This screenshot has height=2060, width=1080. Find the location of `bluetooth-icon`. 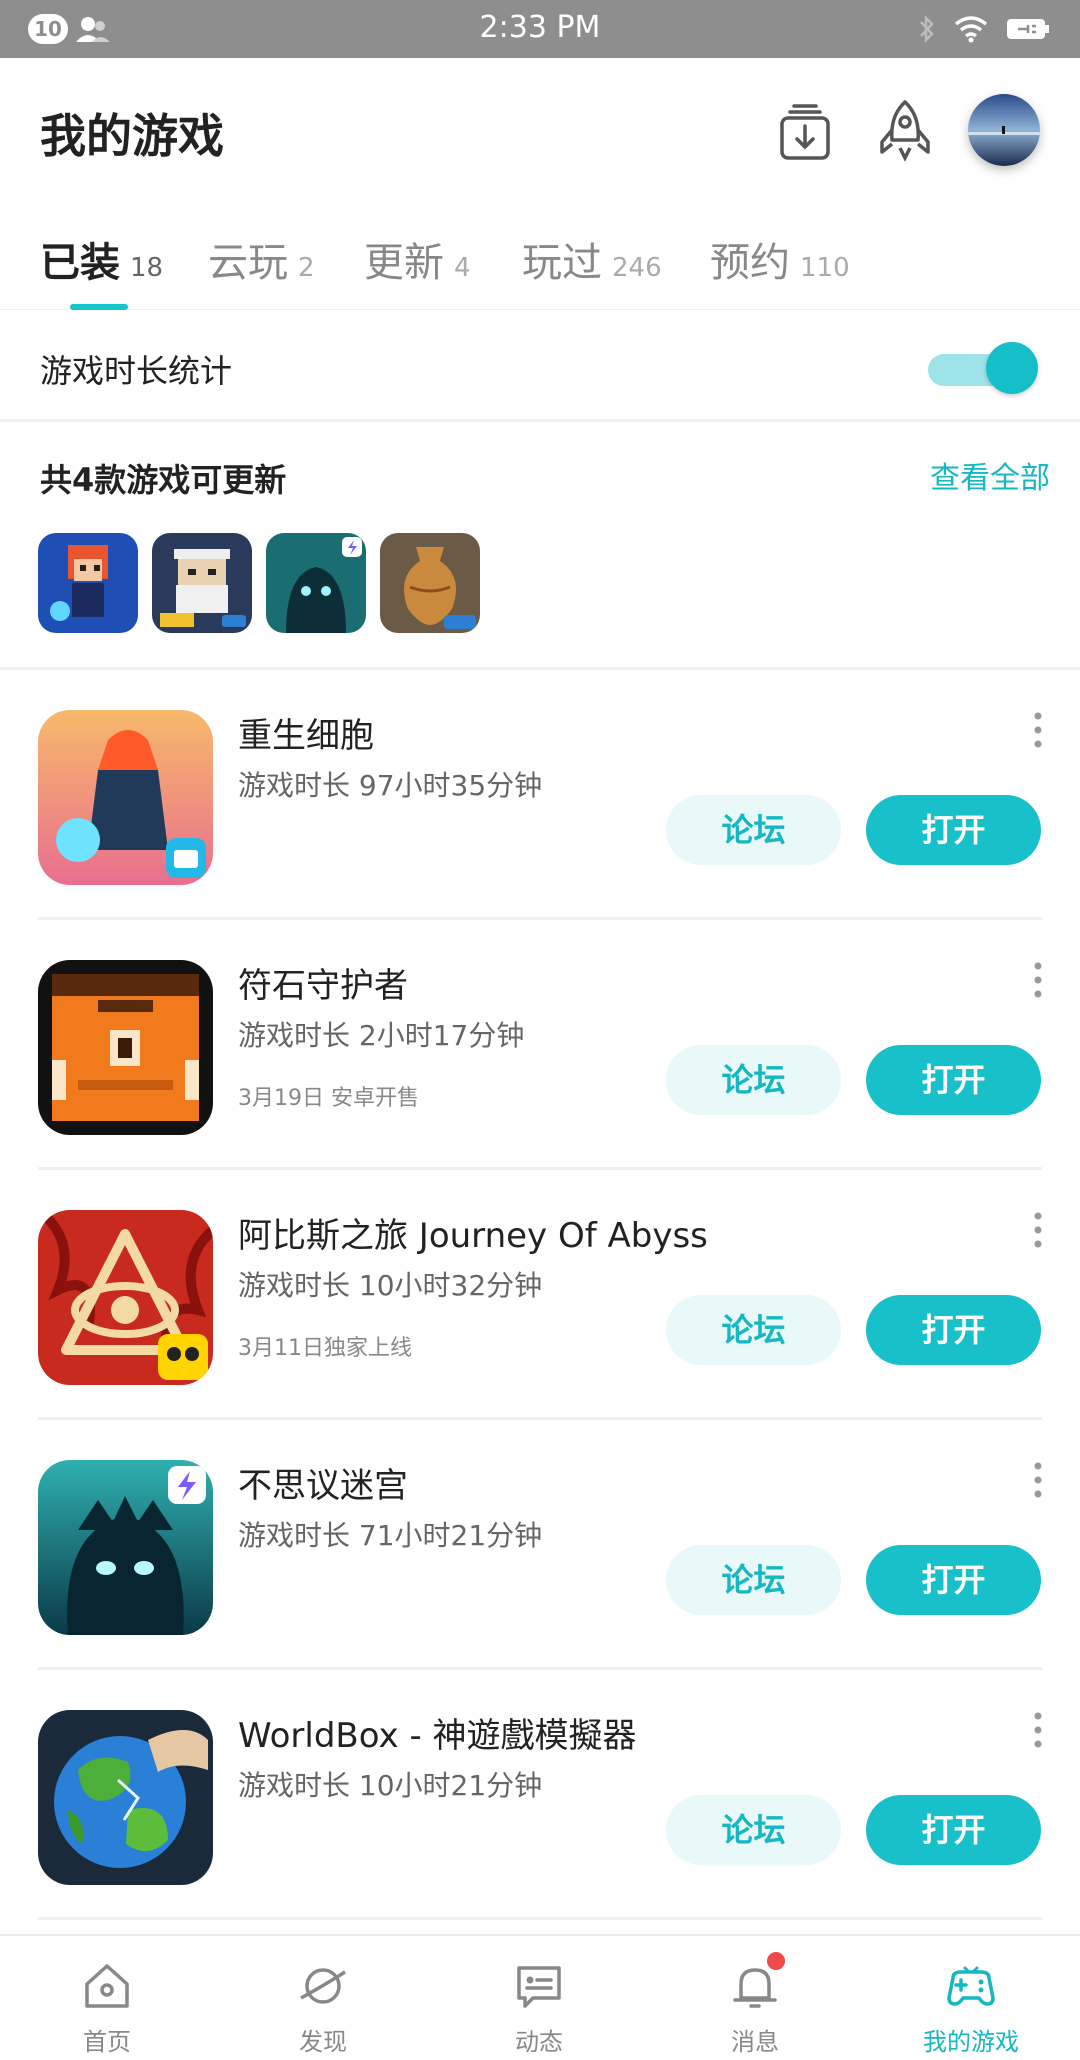

bluetooth-icon is located at coordinates (927, 29).